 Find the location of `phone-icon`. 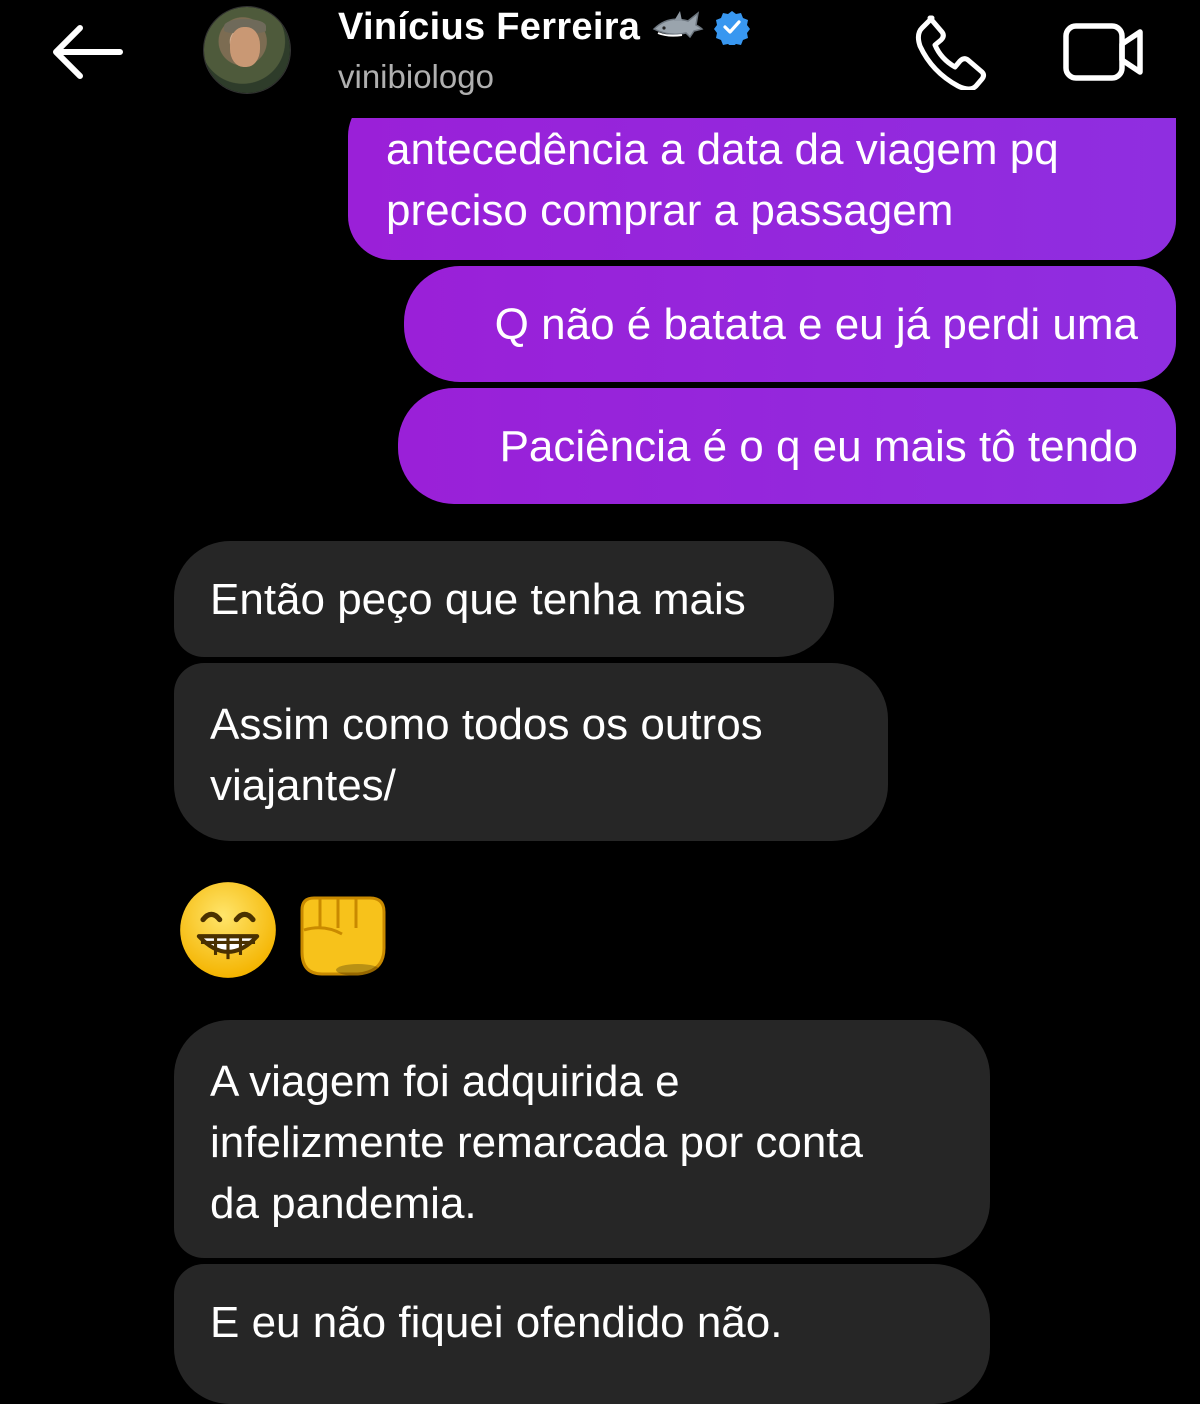

phone-icon is located at coordinates (950, 50).